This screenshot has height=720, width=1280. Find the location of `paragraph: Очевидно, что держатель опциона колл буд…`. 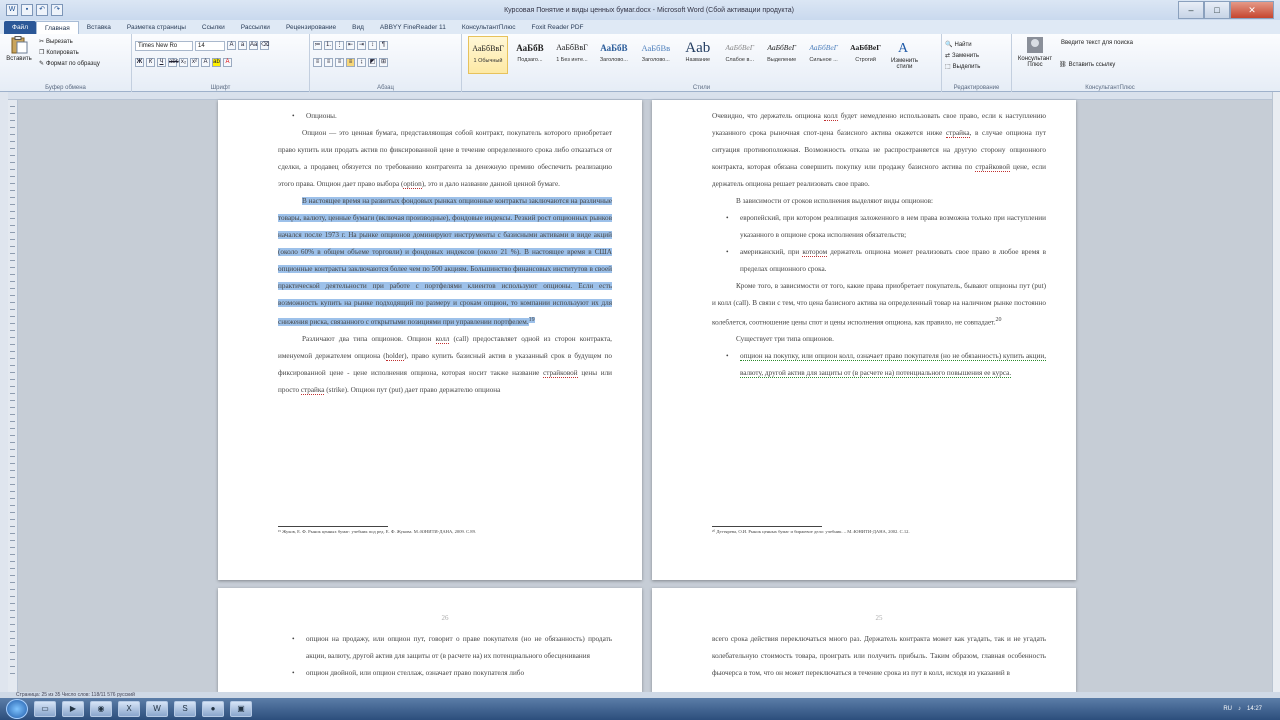

paragraph: Очевидно, что держатель опциона колл буд… is located at coordinates (879, 150).